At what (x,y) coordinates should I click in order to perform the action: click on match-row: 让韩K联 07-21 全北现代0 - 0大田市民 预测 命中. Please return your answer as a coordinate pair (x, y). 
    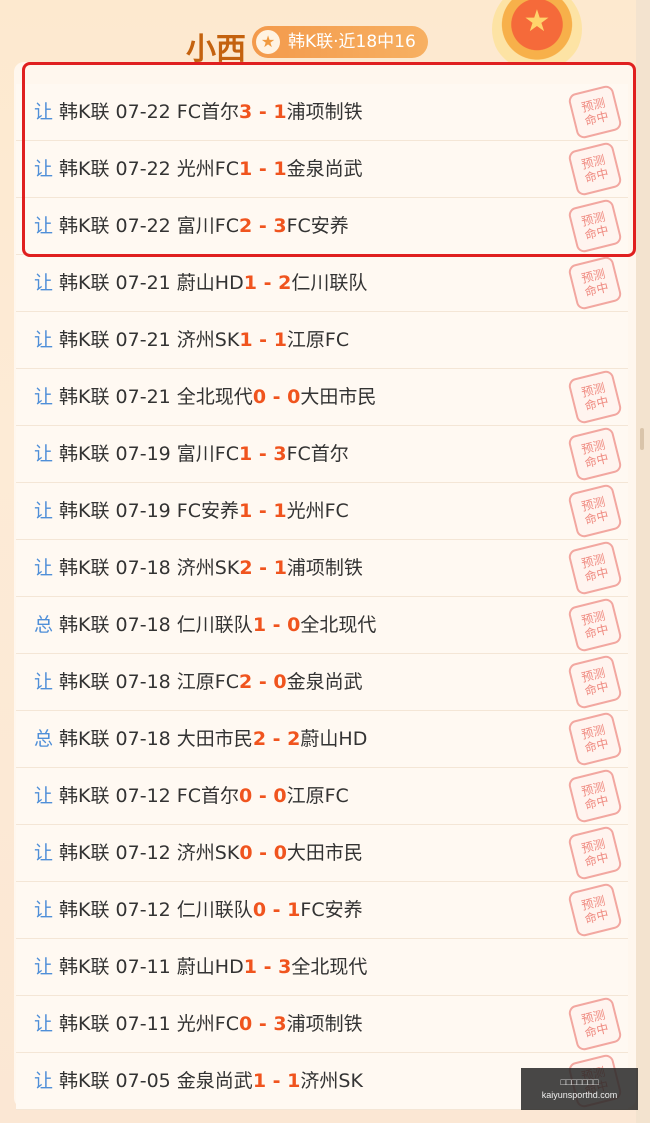
    Looking at the image, I should click on (322, 397).